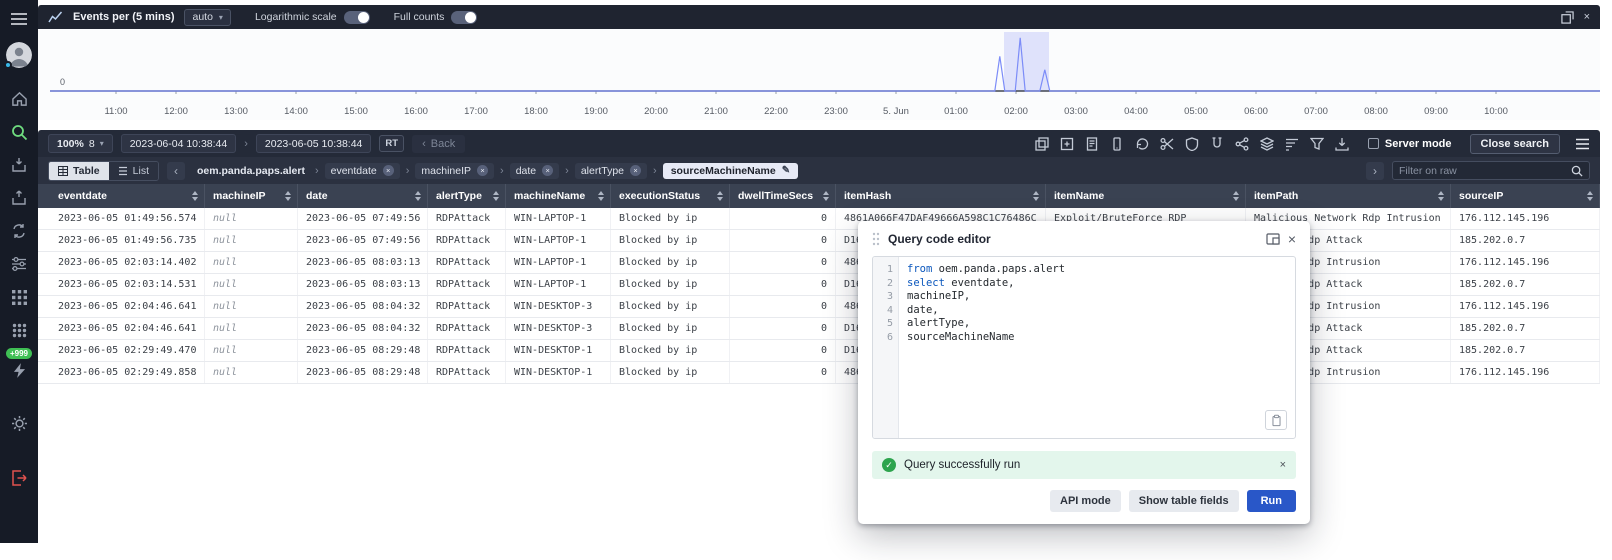 This screenshot has width=1612, height=560. What do you see at coordinates (1587, 17) in the screenshot?
I see `close-chart-icon: ×` at bounding box center [1587, 17].